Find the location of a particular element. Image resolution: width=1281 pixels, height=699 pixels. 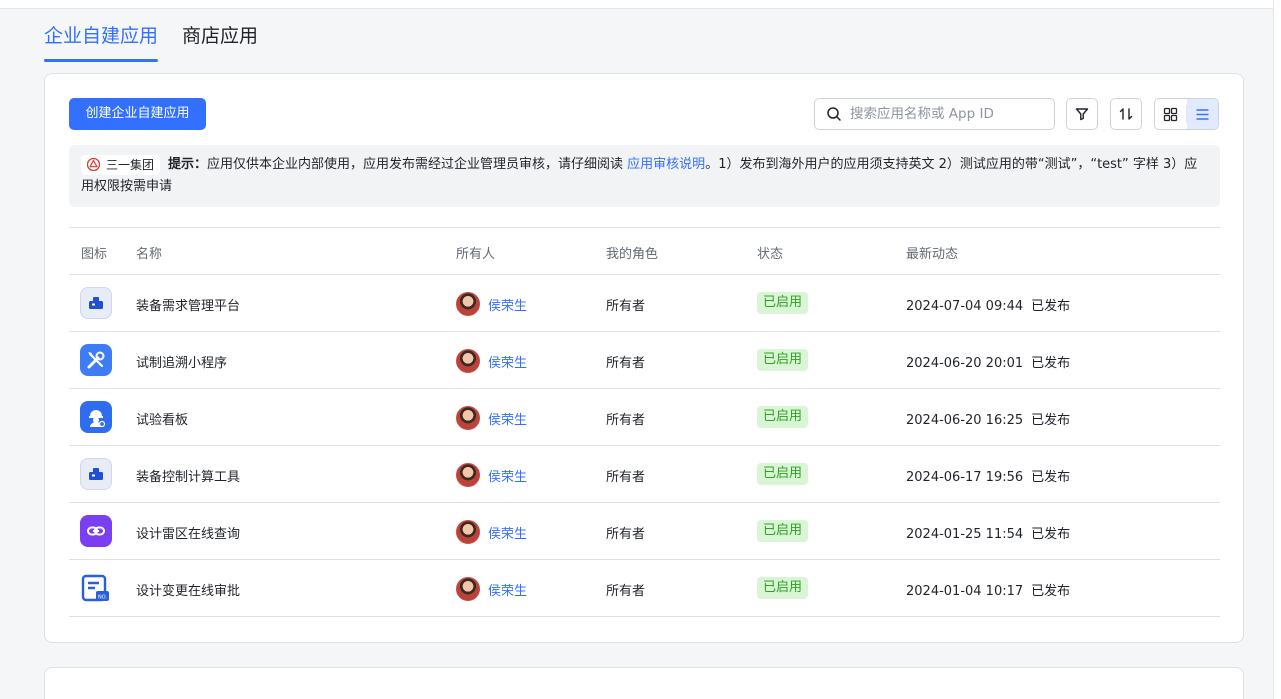

org-name: 三一集团 is located at coordinates (130, 164).